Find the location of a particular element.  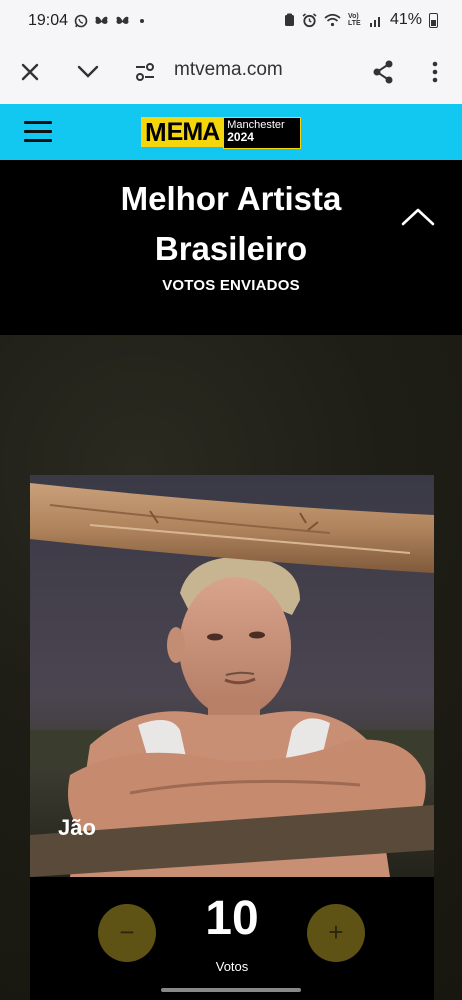

vote-count: 10 is located at coordinates (232, 918).